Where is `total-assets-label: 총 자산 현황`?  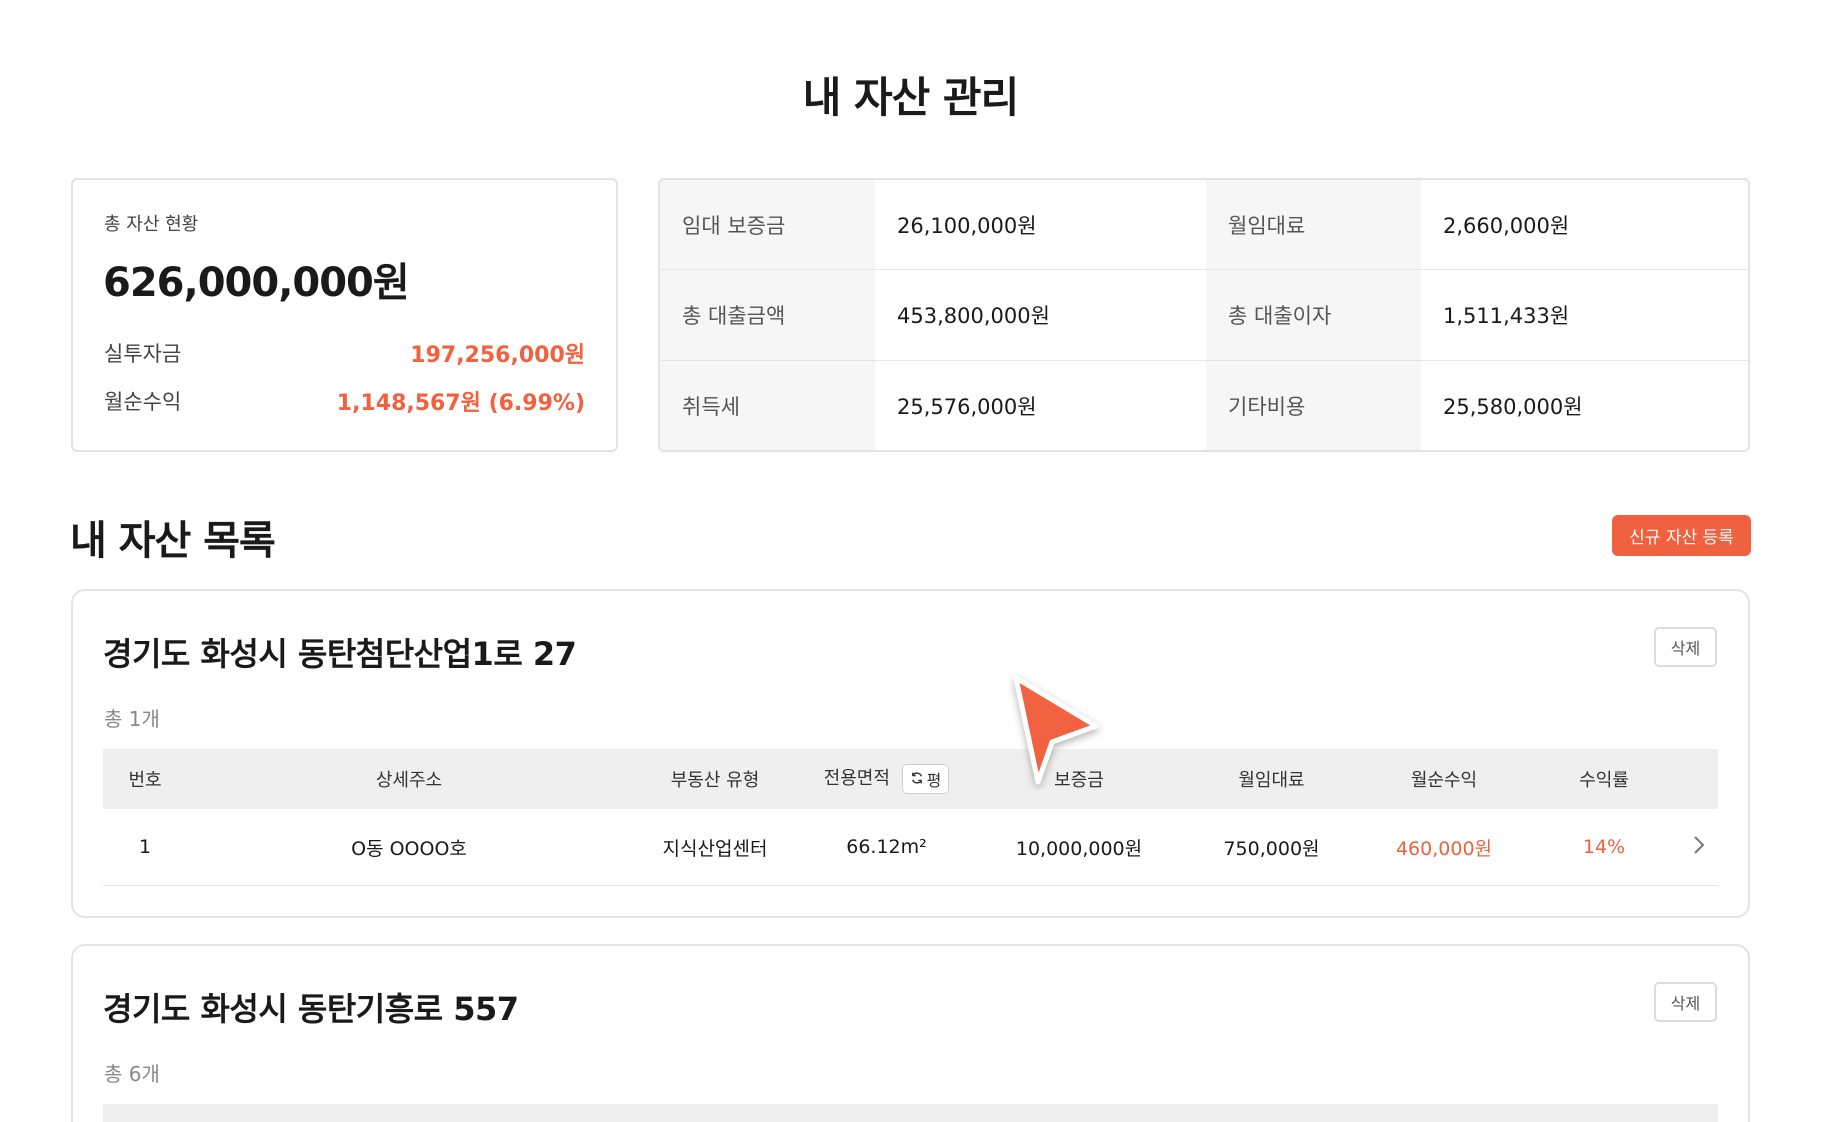
total-assets-label: 총 자산 현황 is located at coordinates (151, 224).